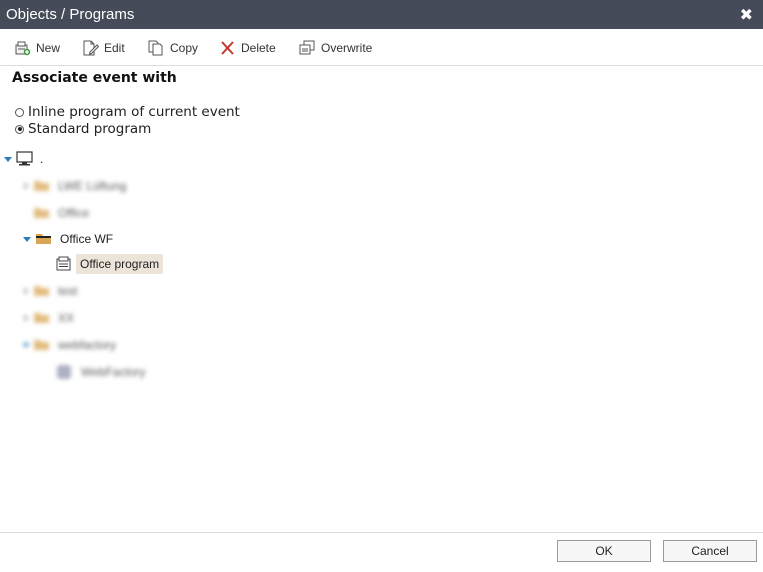  I want to click on delete-icon, so click(227, 48).